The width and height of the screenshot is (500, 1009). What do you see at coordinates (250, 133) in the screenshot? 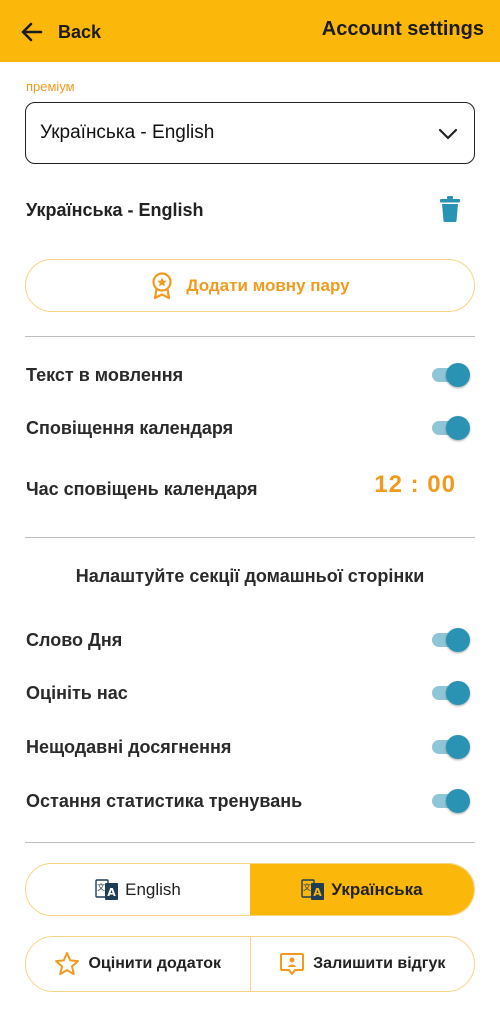
I see `language-pair-dropdown: Українська - English` at bounding box center [250, 133].